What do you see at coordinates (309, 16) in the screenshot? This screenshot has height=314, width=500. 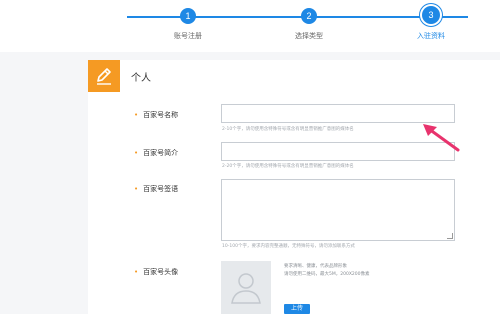 I see `step-2-circle: 2` at bounding box center [309, 16].